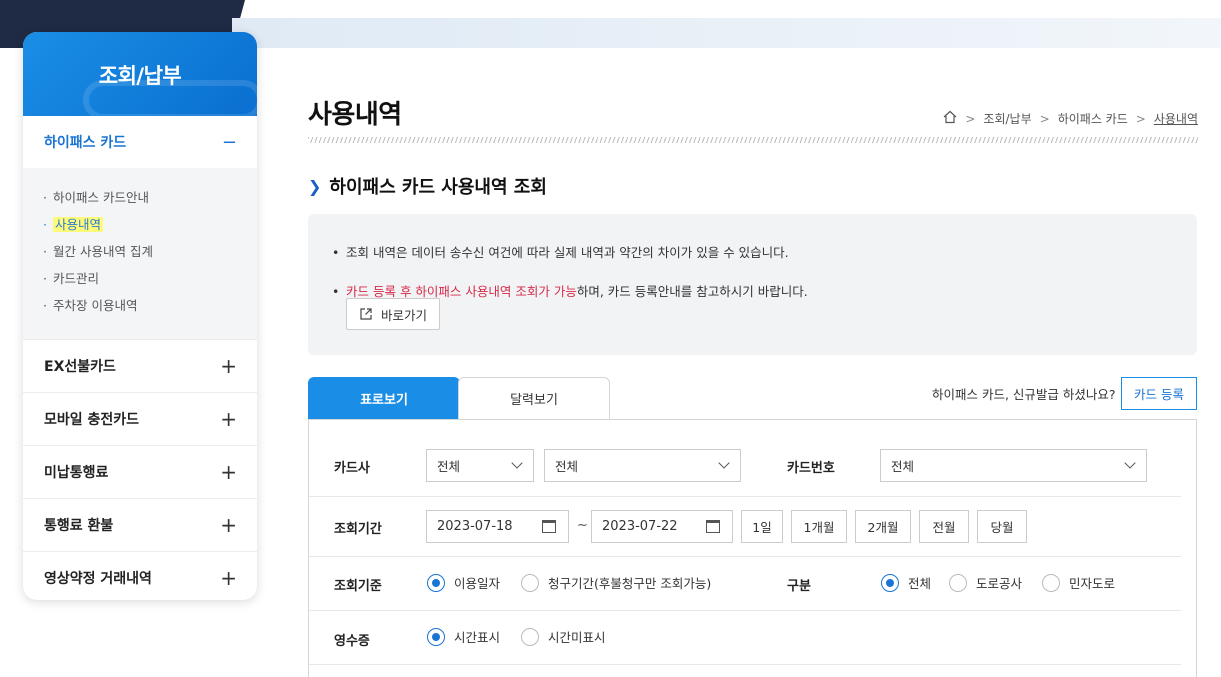  What do you see at coordinates (150, 224) in the screenshot?
I see `submenu-item-usage-history: · 사용내역` at bounding box center [150, 224].